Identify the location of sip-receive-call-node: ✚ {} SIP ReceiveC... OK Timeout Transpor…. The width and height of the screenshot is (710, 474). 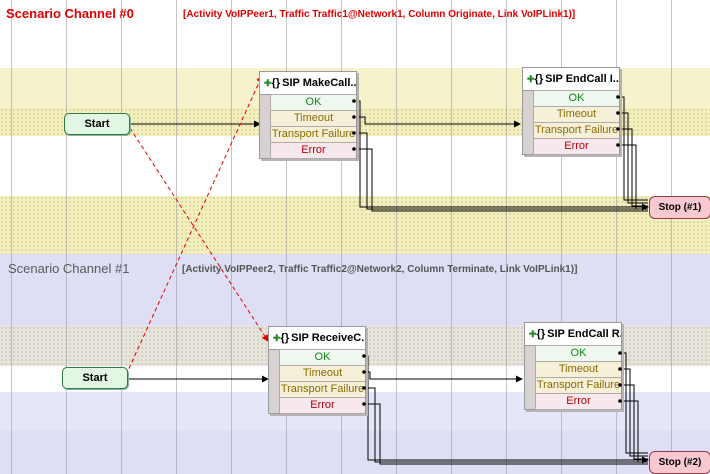
(317, 370).